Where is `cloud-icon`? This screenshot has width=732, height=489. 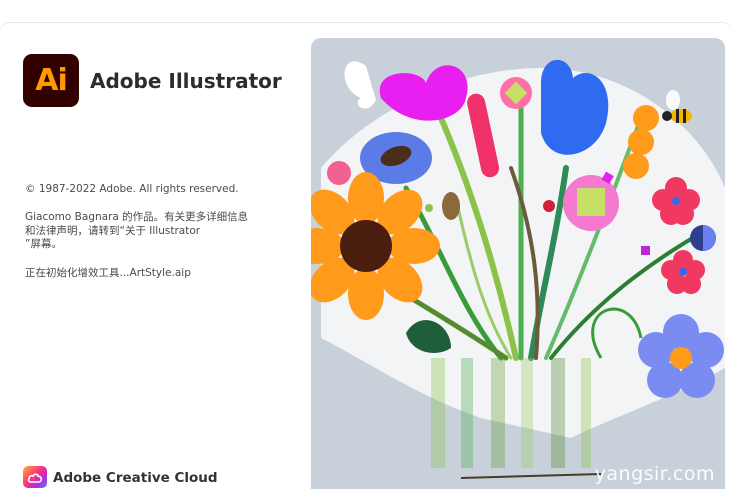
cloud-icon is located at coordinates (35, 478).